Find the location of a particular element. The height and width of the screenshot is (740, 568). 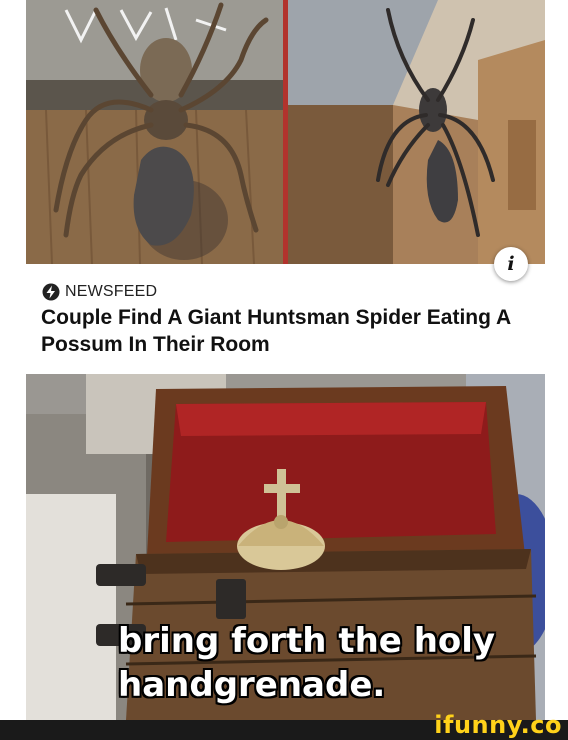

info-button: i is located at coordinates (511, 264).